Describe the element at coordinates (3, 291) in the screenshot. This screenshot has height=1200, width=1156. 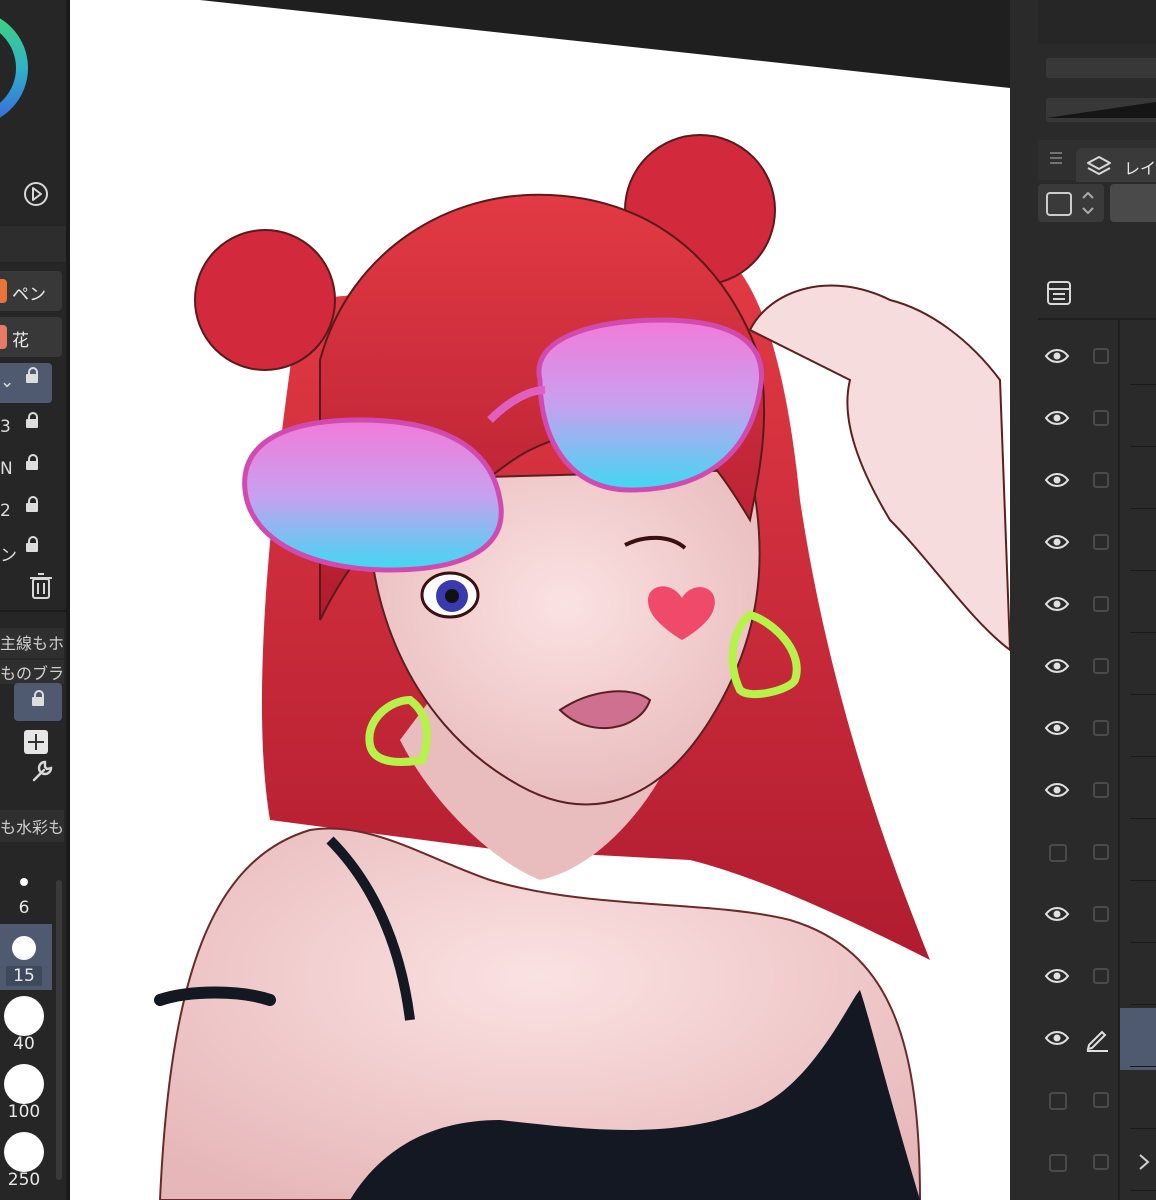
I see `sub-tool-swatch` at that location.